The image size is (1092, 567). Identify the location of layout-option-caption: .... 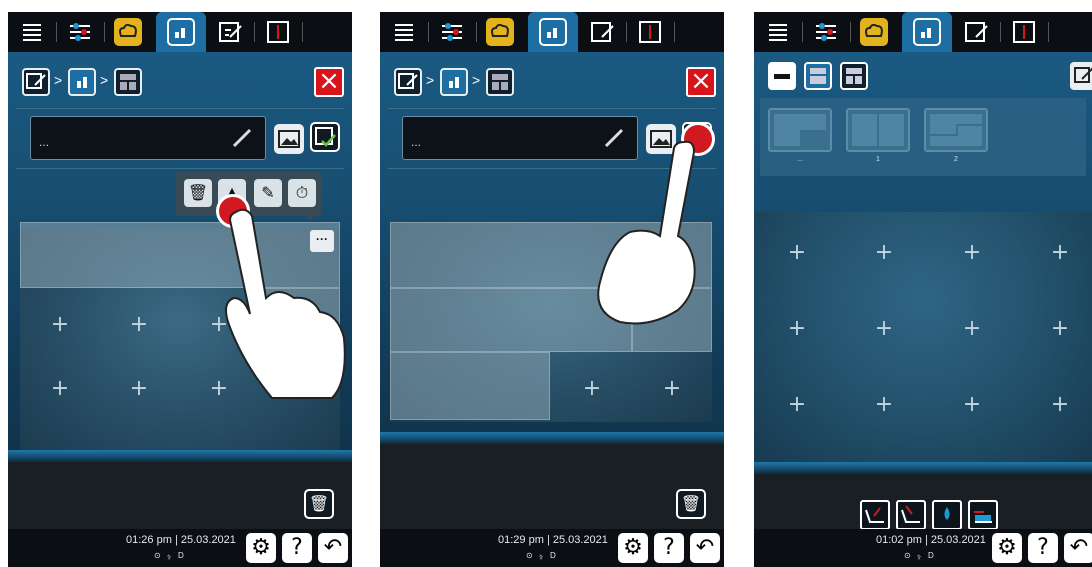
(800, 159).